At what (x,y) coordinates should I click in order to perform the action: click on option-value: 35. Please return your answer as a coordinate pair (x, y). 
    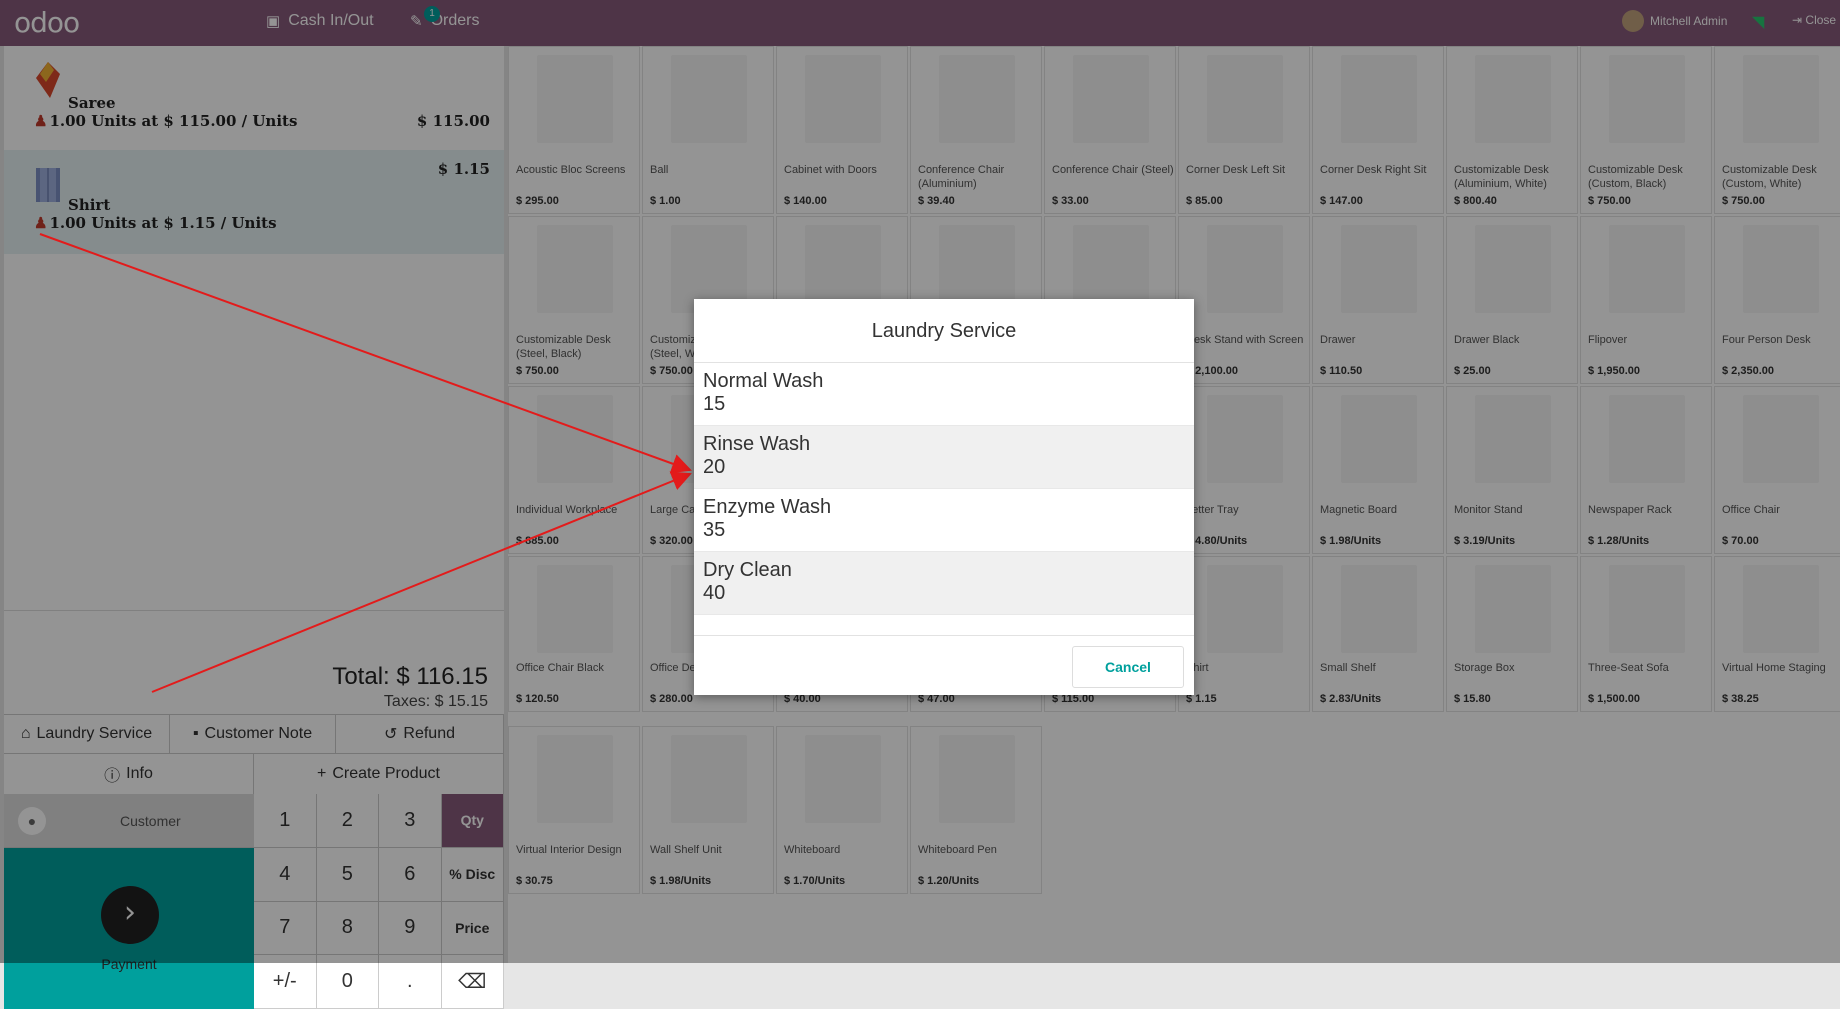
    Looking at the image, I should click on (714, 530).